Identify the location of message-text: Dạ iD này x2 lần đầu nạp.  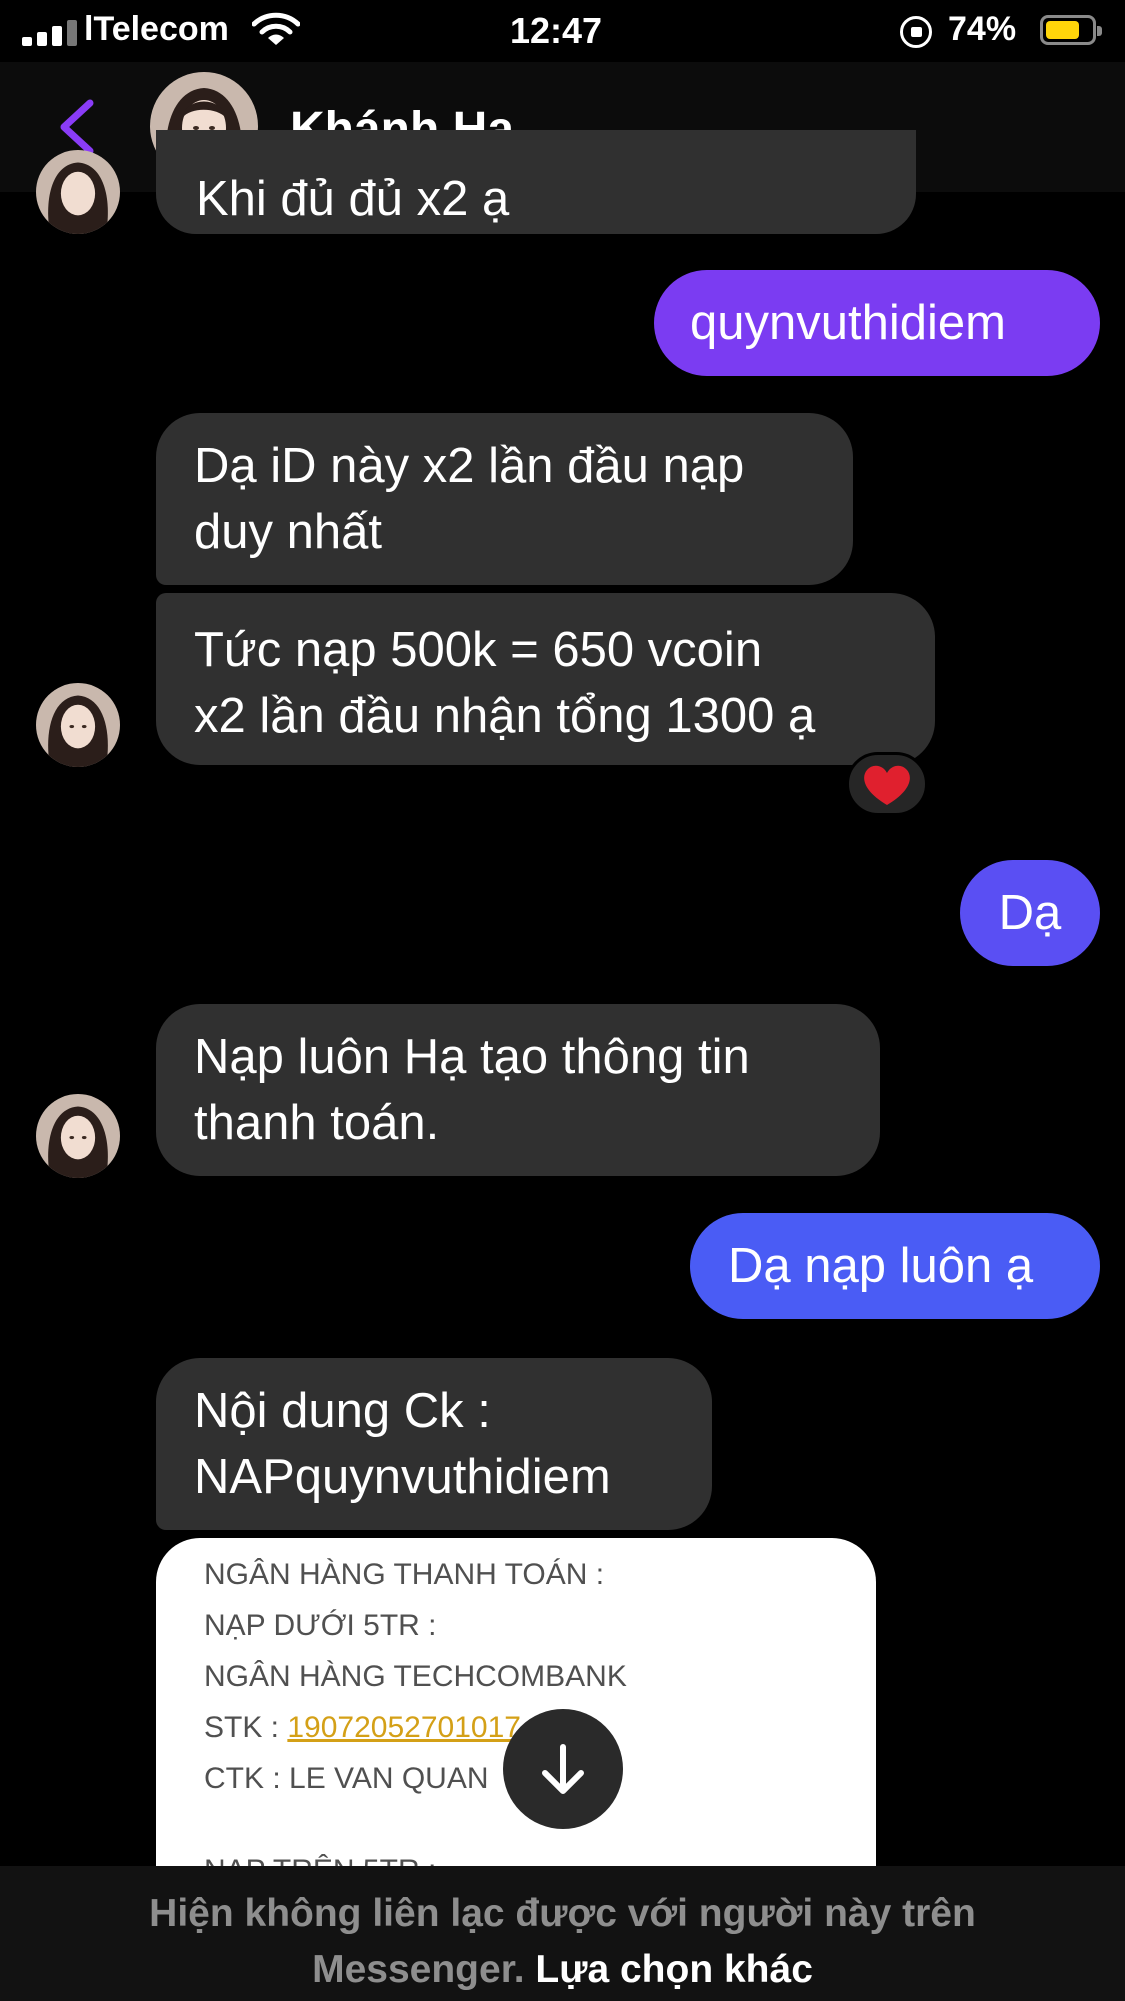
(469, 466).